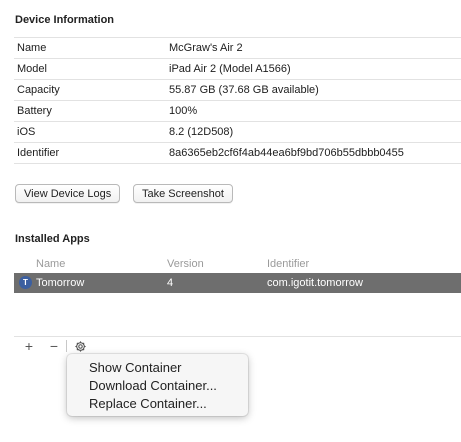  What do you see at coordinates (32, 48) in the screenshot?
I see `info-key: Name` at bounding box center [32, 48].